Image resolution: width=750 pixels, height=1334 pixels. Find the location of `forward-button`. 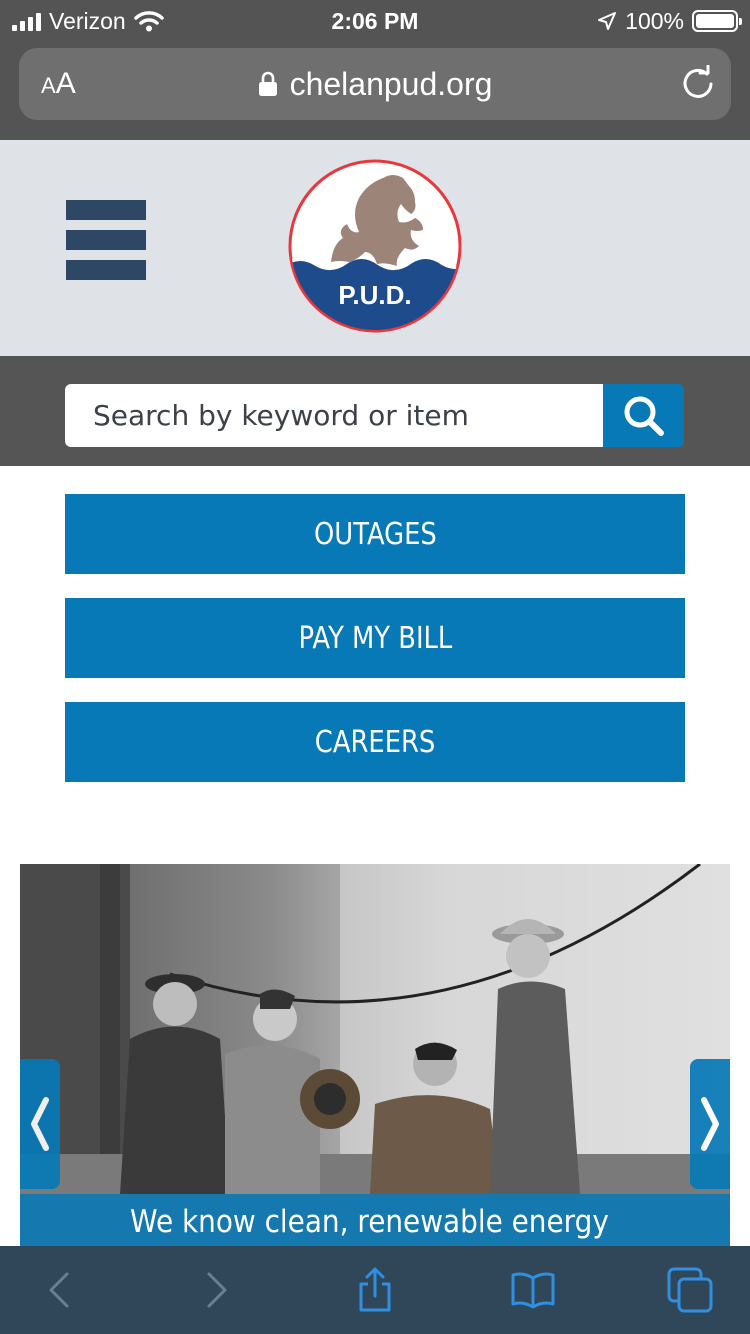

forward-button is located at coordinates (216, 1290).